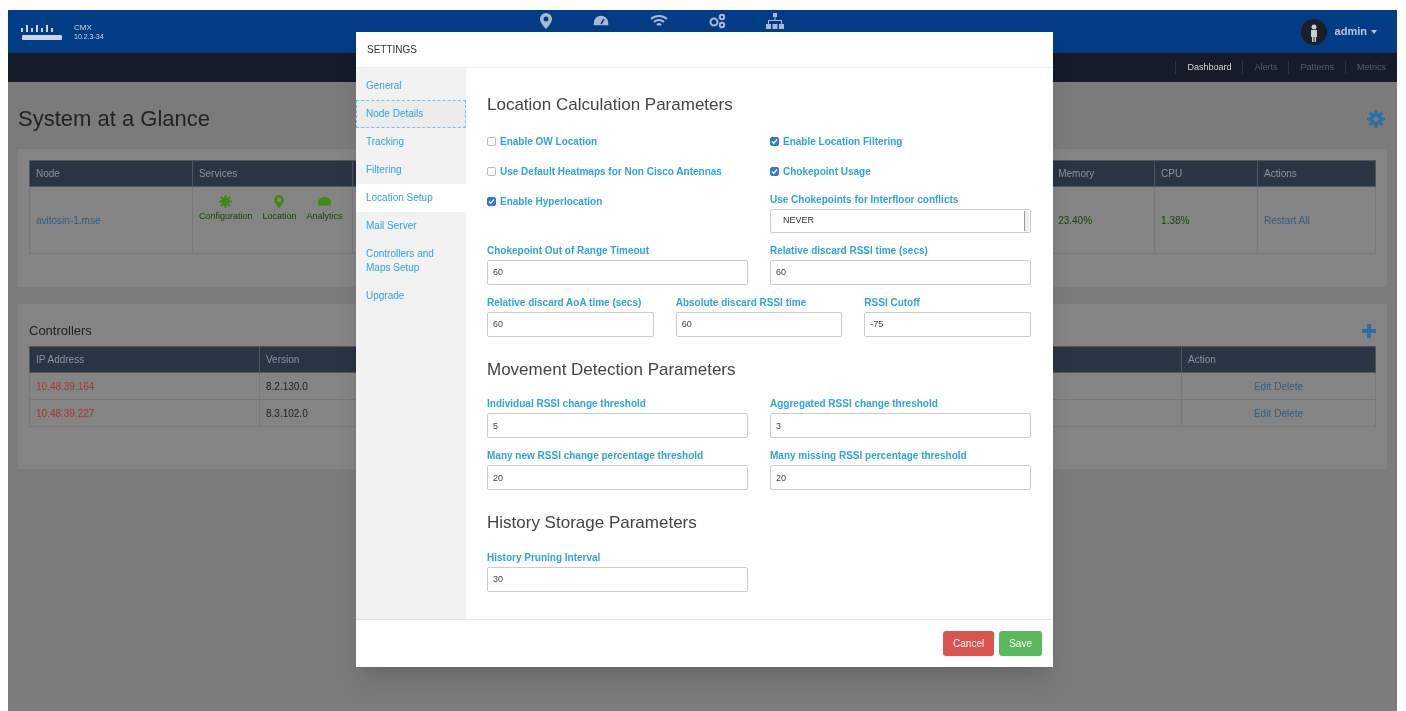 Image resolution: width=1406 pixels, height=711 pixels. Describe the element at coordinates (827, 172) in the screenshot. I see `checkbox-label: Chokepoint Usage` at that location.